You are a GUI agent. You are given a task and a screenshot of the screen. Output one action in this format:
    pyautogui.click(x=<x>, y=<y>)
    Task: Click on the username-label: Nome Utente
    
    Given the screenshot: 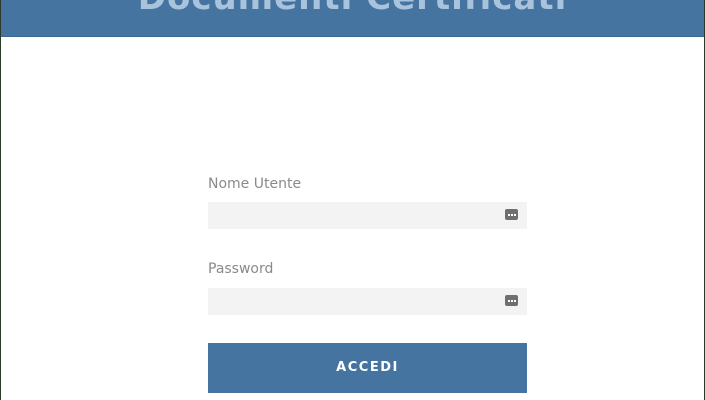 What is the action you would take?
    pyautogui.click(x=255, y=184)
    